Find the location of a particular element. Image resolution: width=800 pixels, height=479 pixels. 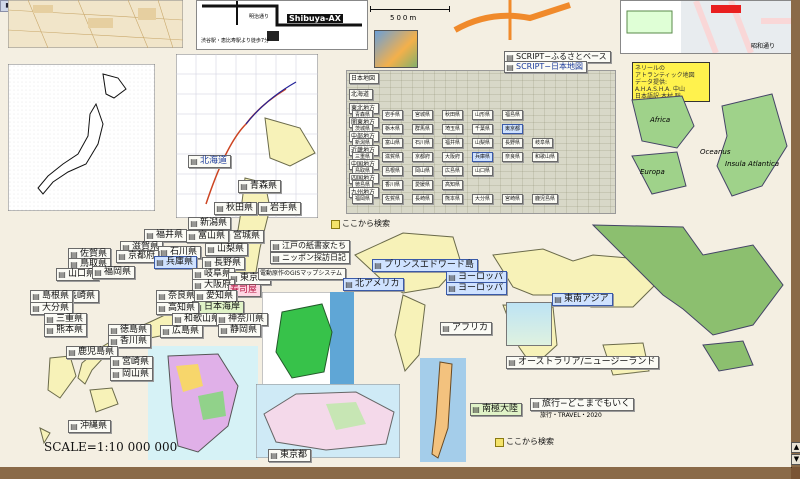

vertical-scrollbar: ▲ ▼ is located at coordinates (795, 233).